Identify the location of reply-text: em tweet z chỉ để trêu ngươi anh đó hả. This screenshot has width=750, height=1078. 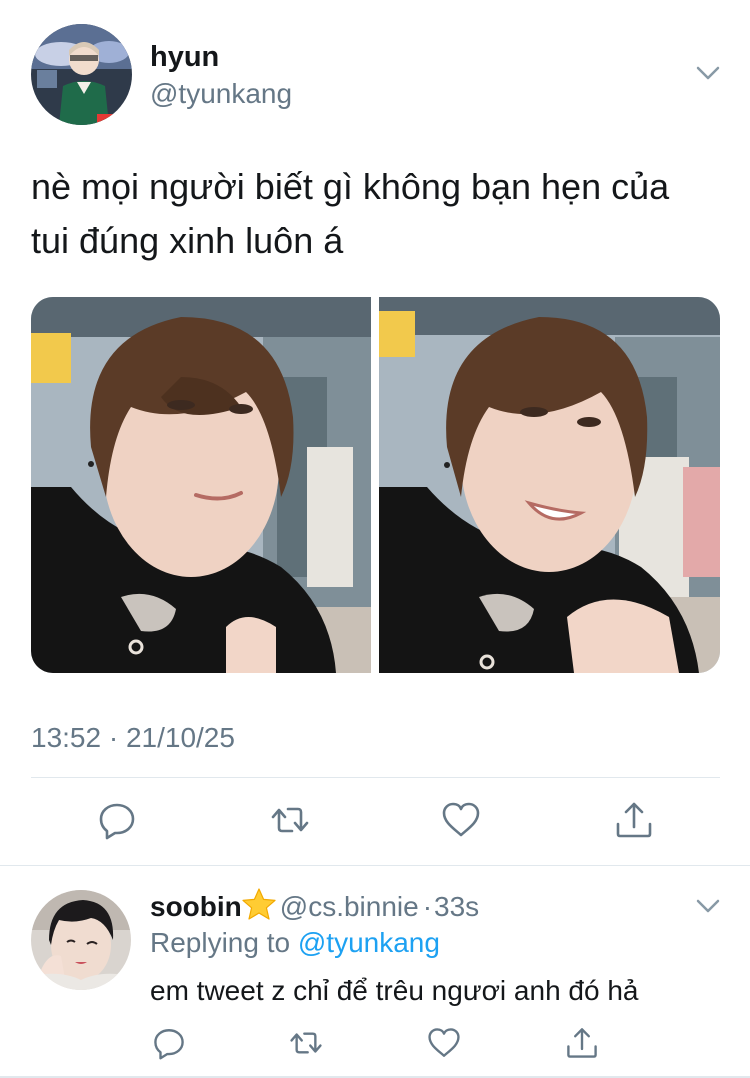
(394, 990).